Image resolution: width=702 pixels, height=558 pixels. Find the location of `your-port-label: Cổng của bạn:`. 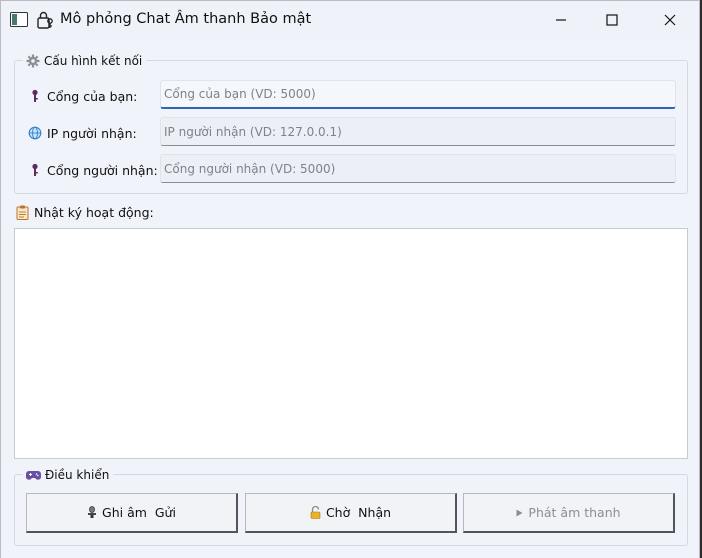

your-port-label: Cổng của bạn: is located at coordinates (82, 96).